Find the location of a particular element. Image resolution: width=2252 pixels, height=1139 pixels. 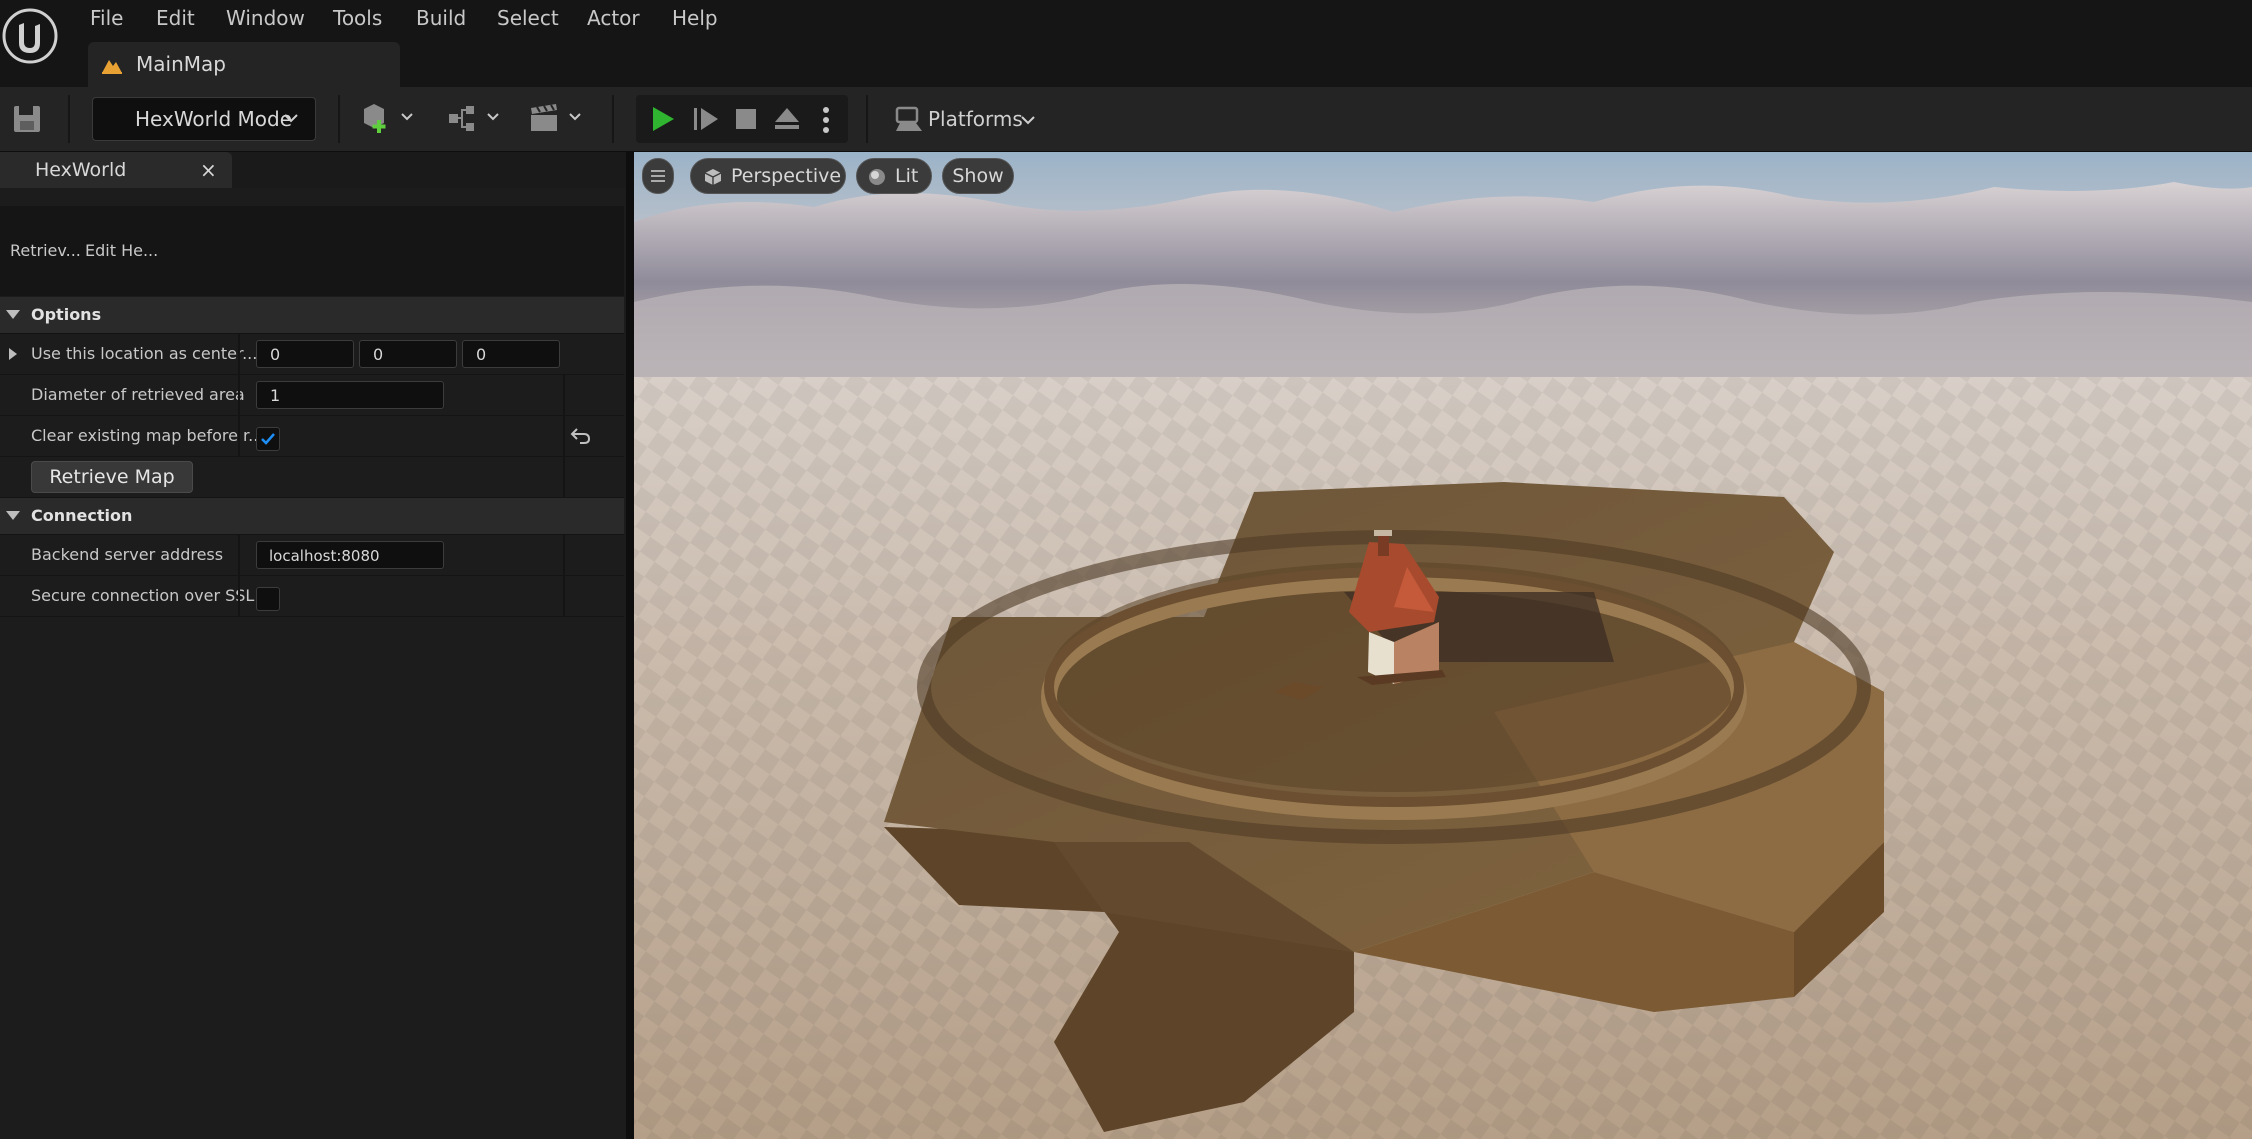

property-row-retrieve-button: Retrieve Map is located at coordinates (312, 477).